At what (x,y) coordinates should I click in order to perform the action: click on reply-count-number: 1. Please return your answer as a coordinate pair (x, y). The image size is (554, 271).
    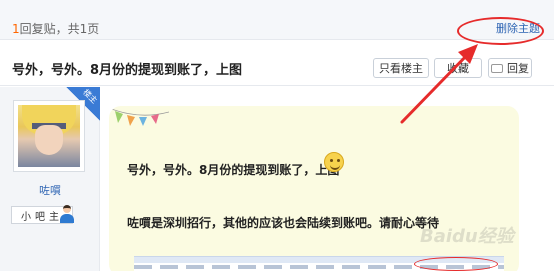
    Looking at the image, I should click on (16, 29).